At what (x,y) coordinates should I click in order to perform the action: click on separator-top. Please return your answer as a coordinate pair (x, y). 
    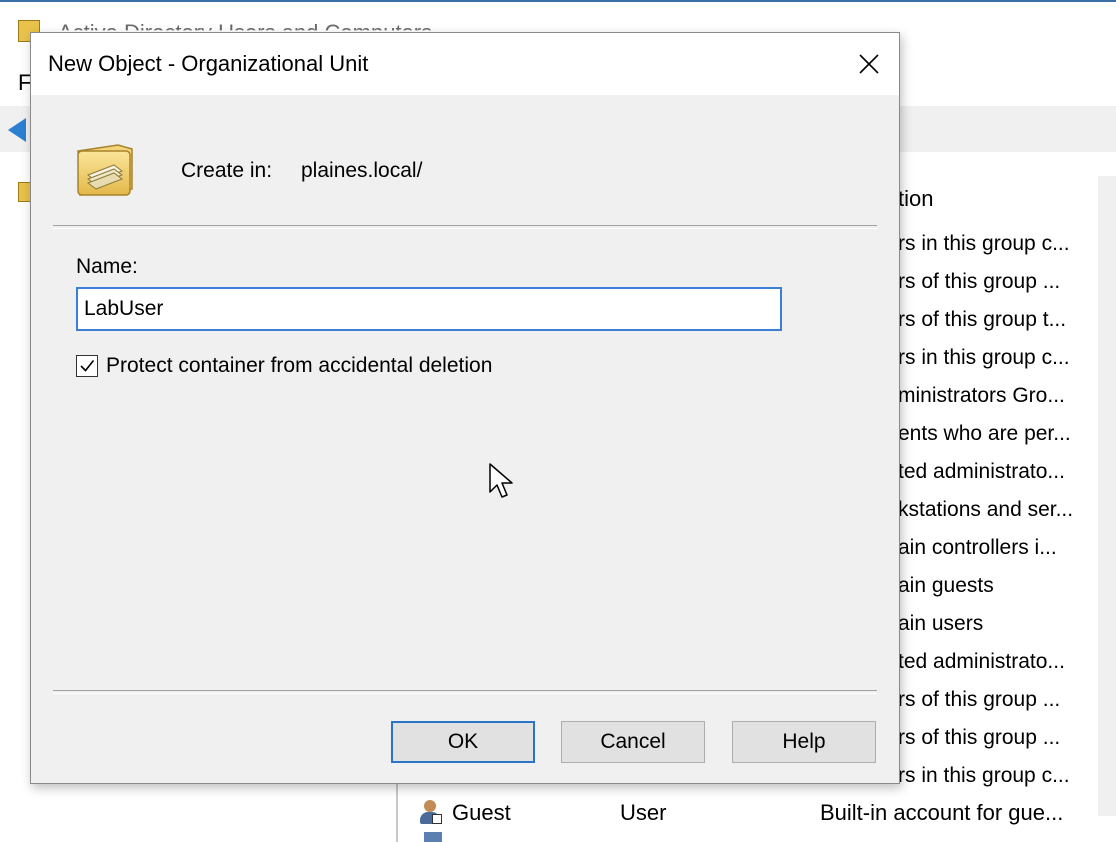
    Looking at the image, I should click on (465, 227).